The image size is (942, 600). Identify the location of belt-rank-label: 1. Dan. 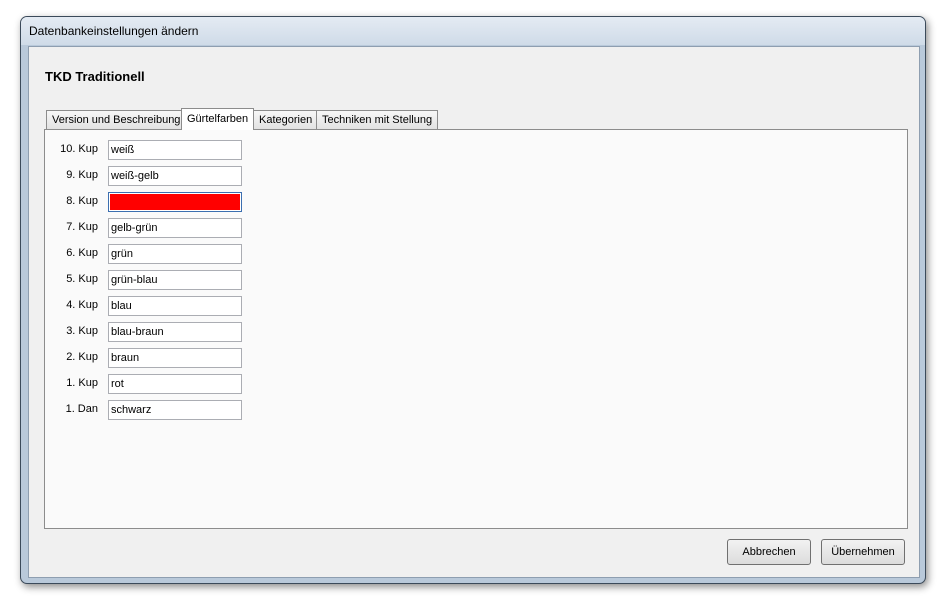
(81, 409).